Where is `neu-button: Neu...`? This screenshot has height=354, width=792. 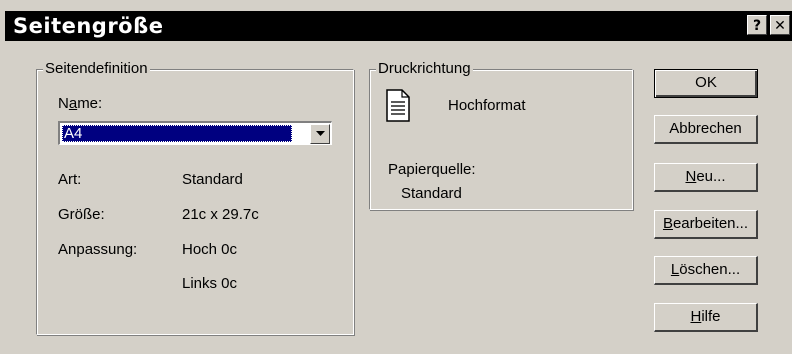
neu-button: Neu... is located at coordinates (706, 177).